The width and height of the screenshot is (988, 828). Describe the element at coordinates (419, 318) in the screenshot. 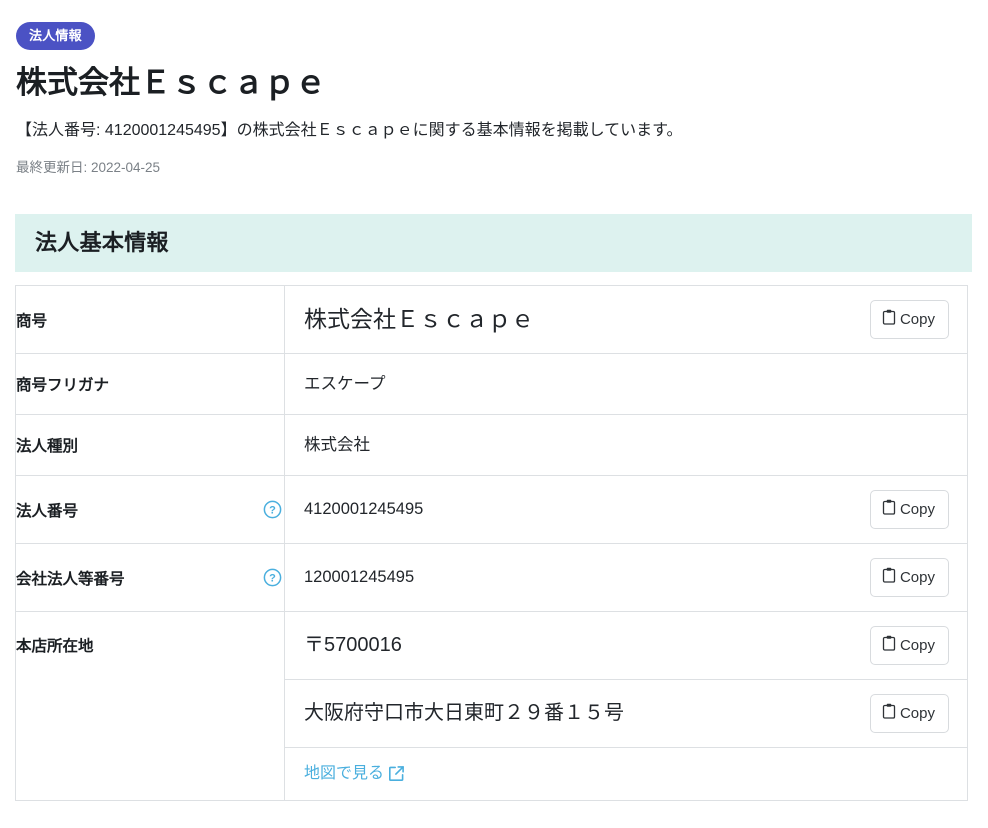

I see `row-value: 株式会社Ｅｓｃａｐｅ` at that location.